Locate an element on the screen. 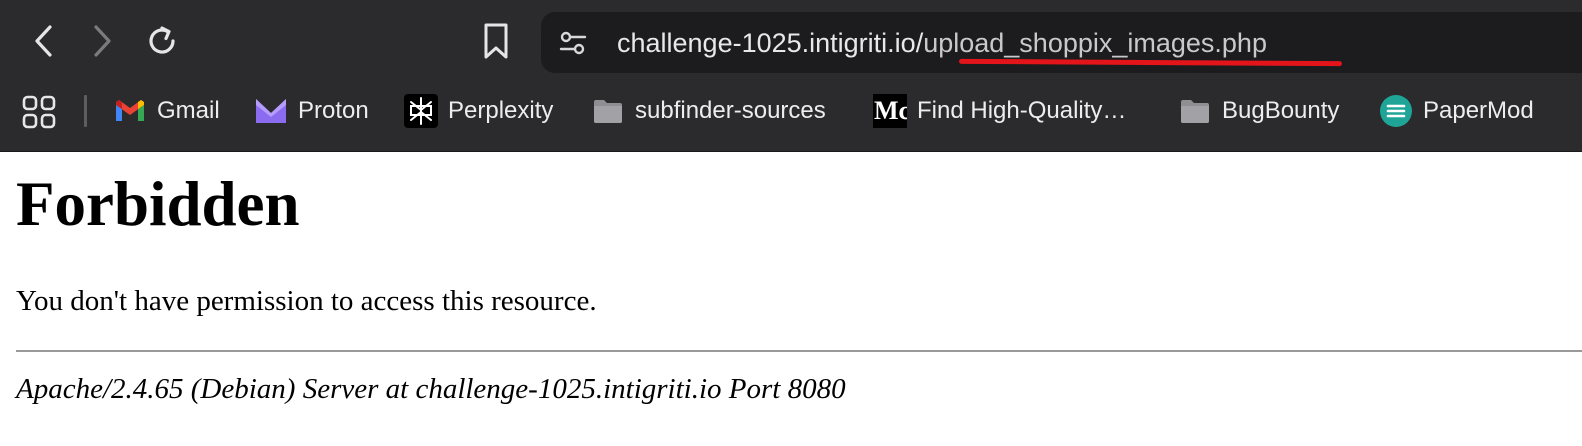  bookmark-label: BugBounty is located at coordinates (1281, 110).